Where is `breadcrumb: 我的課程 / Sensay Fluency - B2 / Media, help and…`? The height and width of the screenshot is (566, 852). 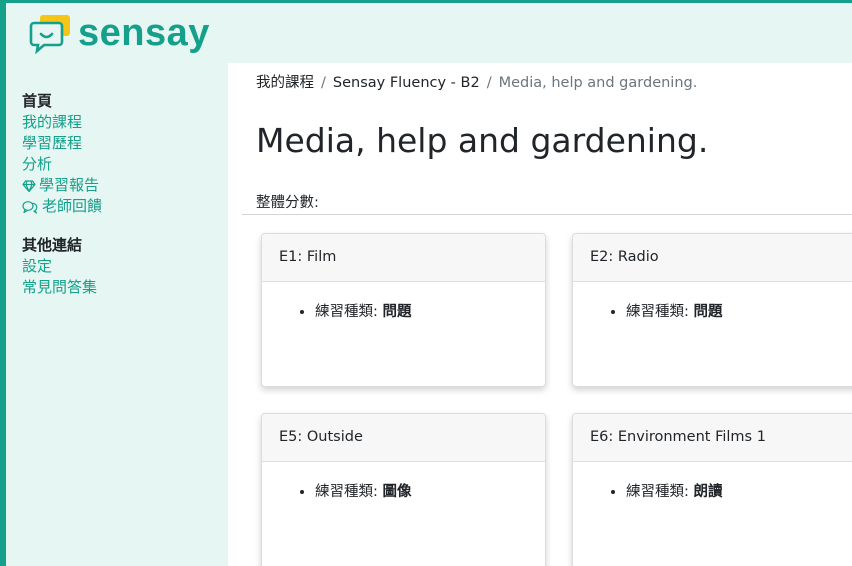 breadcrumb: 我的課程 / Sensay Fluency - B2 / Media, help and… is located at coordinates (476, 81).